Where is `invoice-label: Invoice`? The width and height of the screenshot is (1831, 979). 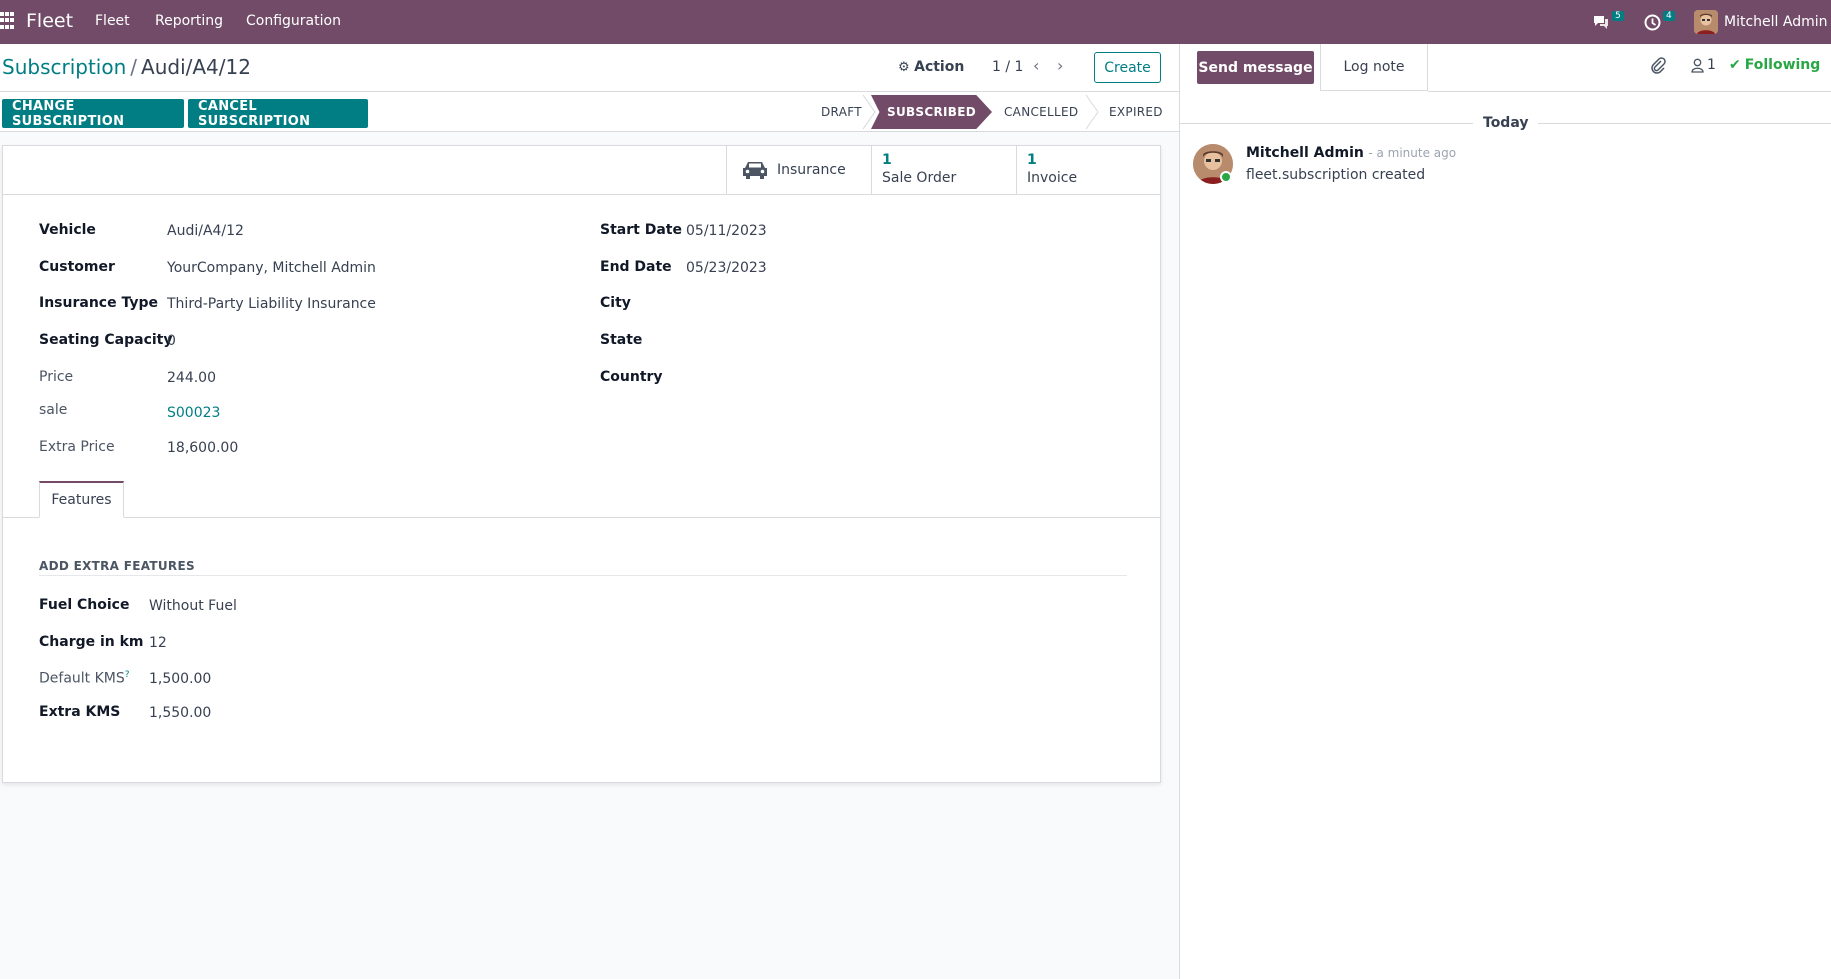 invoice-label: Invoice is located at coordinates (1052, 178).